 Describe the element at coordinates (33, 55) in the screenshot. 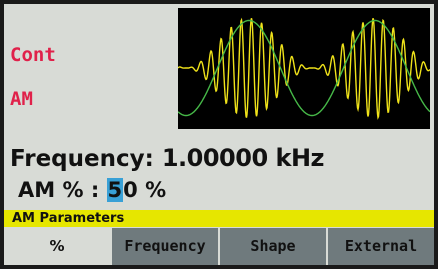

I see `run-mode-label: Cont` at that location.